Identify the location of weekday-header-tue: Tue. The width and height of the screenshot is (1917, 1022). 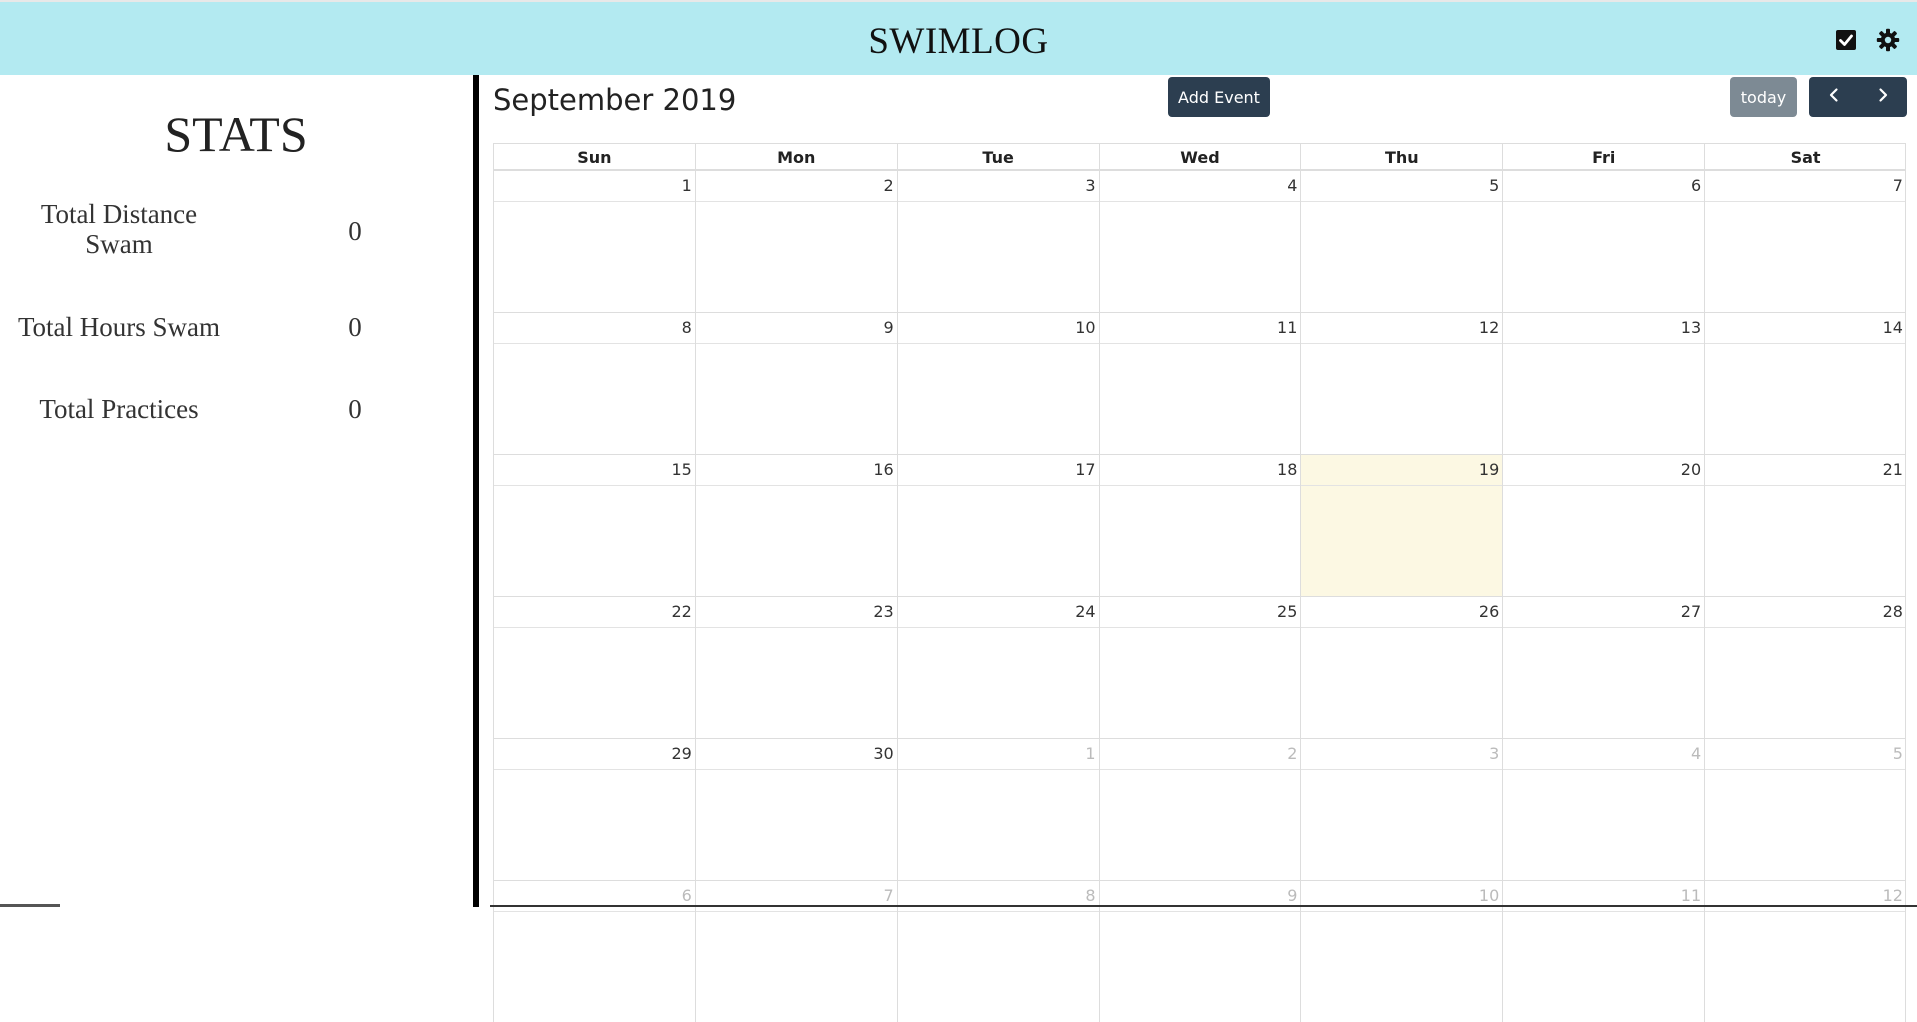
(997, 156).